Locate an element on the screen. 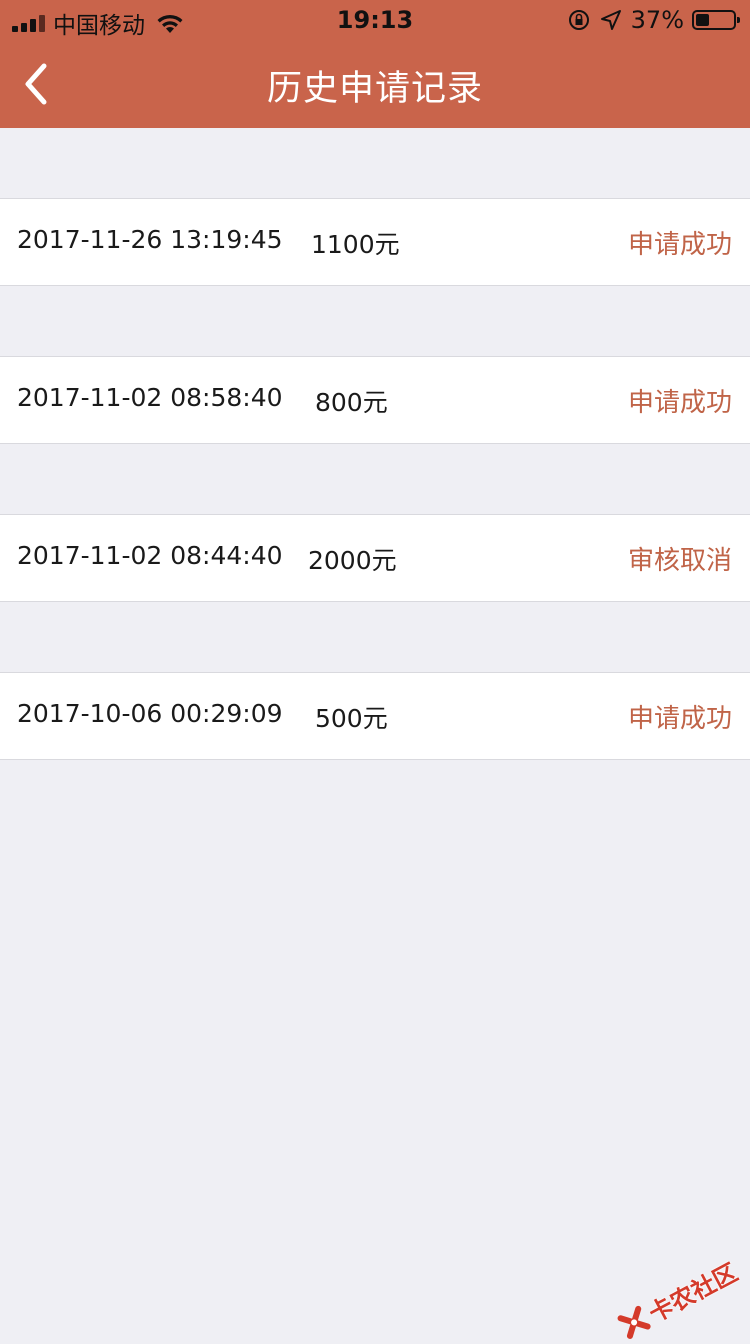 This screenshot has width=750, height=1344. battery-fill is located at coordinates (702, 20).